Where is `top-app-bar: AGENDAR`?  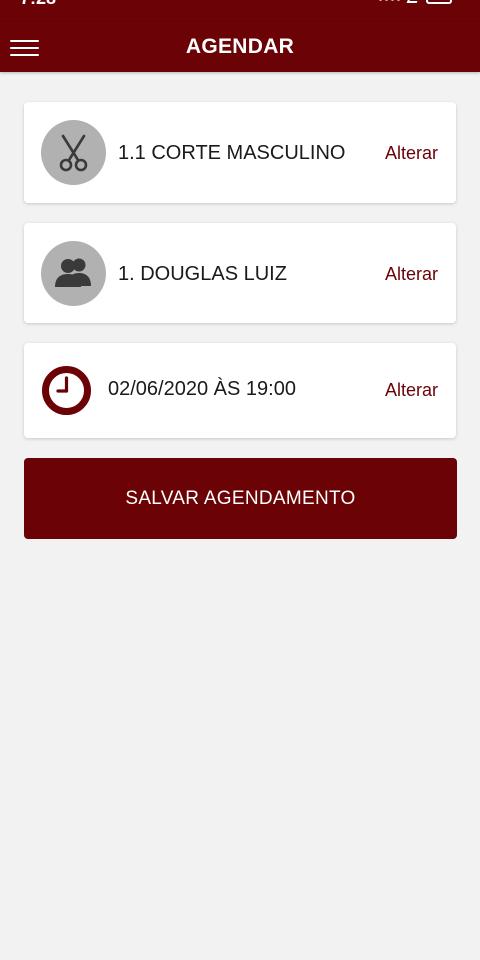 top-app-bar: AGENDAR is located at coordinates (240, 47).